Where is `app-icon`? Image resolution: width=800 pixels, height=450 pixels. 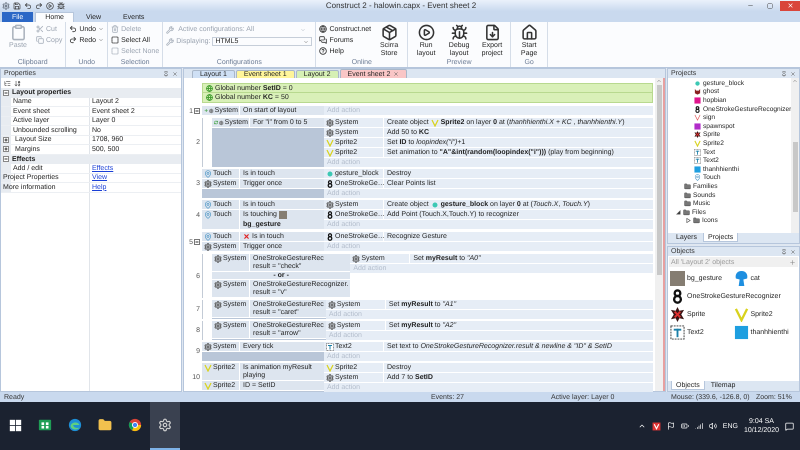 app-icon is located at coordinates (6, 6).